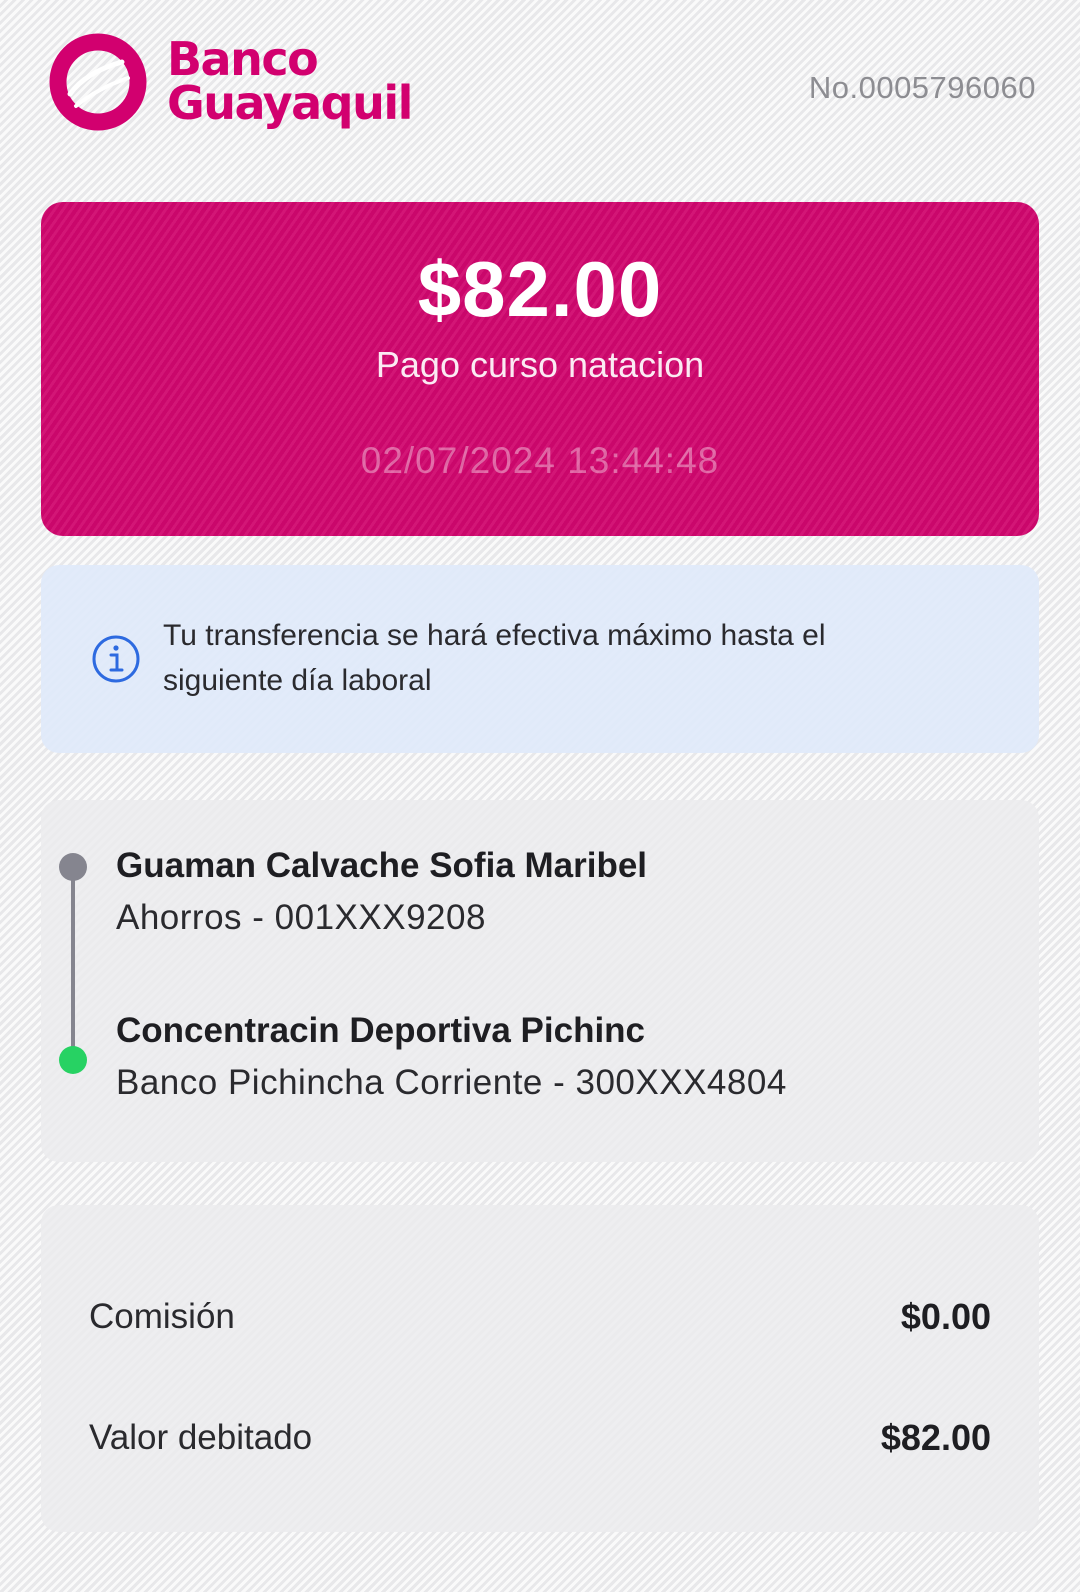  I want to click on transfer-concept: Pago curso natacion, so click(540, 364).